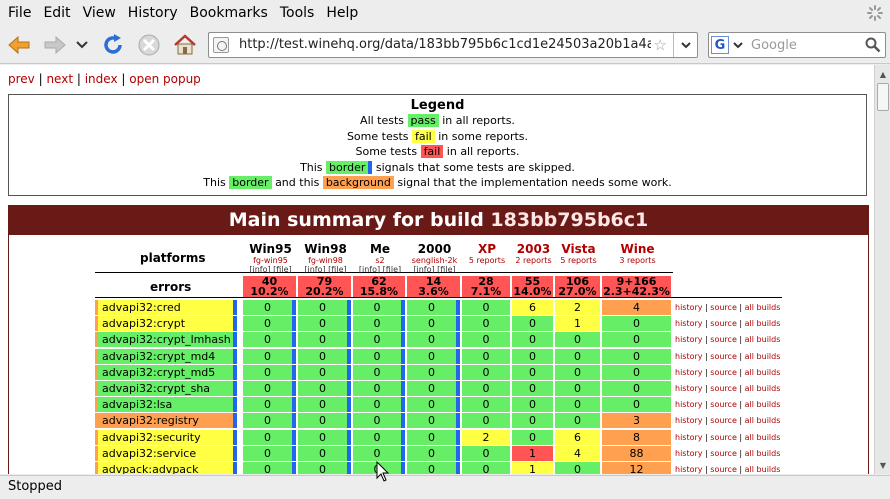 This screenshot has height=499, width=890. I want to click on result-cell: 12, so click(636, 468).